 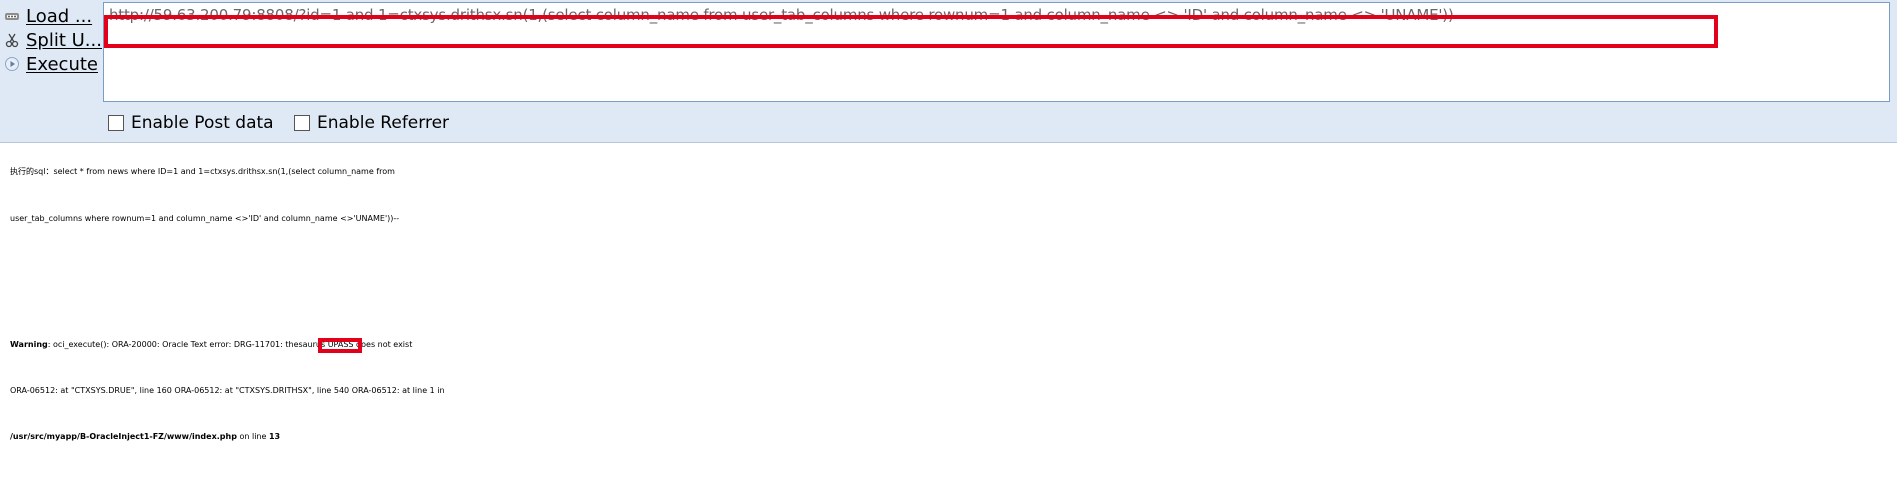 What do you see at coordinates (383, 123) in the screenshot?
I see `enable-referrer-label: Enable Referrer` at bounding box center [383, 123].